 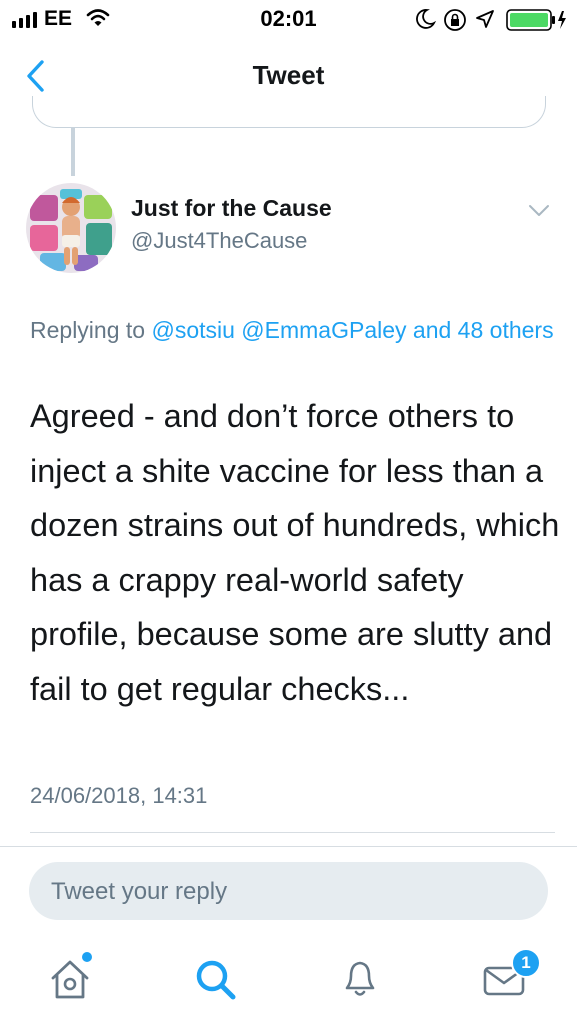 I want to click on search-icon, so click(x=215, y=978).